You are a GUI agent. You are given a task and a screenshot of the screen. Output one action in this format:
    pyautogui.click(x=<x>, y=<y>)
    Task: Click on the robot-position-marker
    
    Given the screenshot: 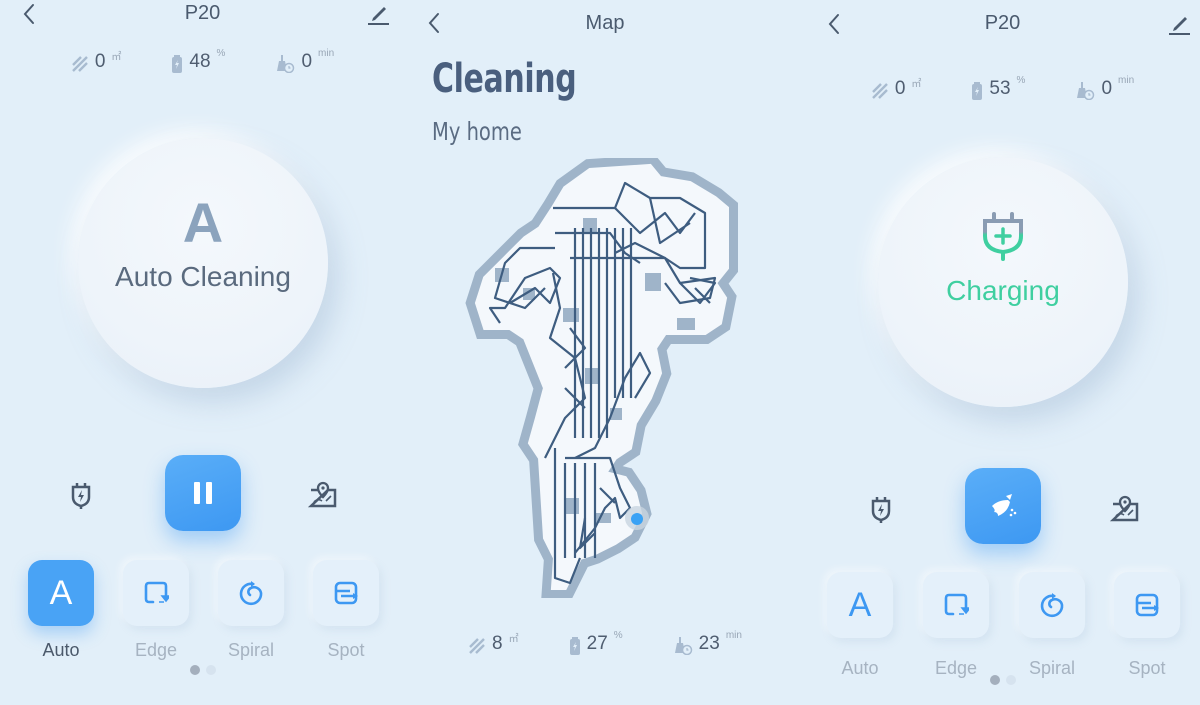 What is the action you would take?
    pyautogui.click(x=637, y=519)
    